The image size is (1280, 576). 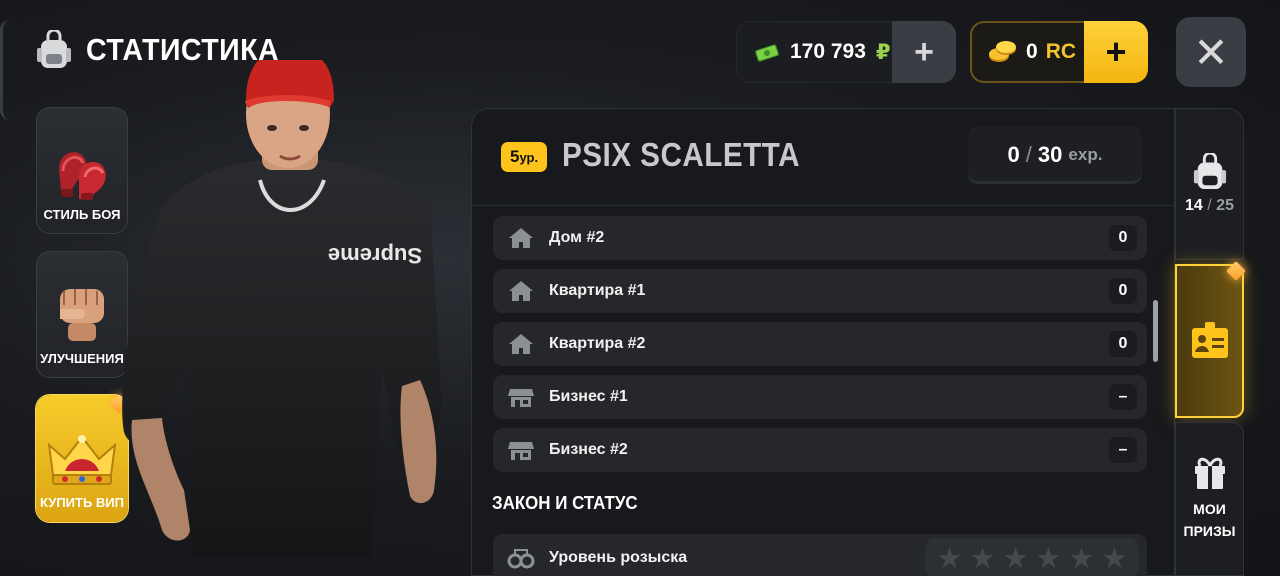 I want to click on money-icon, so click(x=767, y=53).